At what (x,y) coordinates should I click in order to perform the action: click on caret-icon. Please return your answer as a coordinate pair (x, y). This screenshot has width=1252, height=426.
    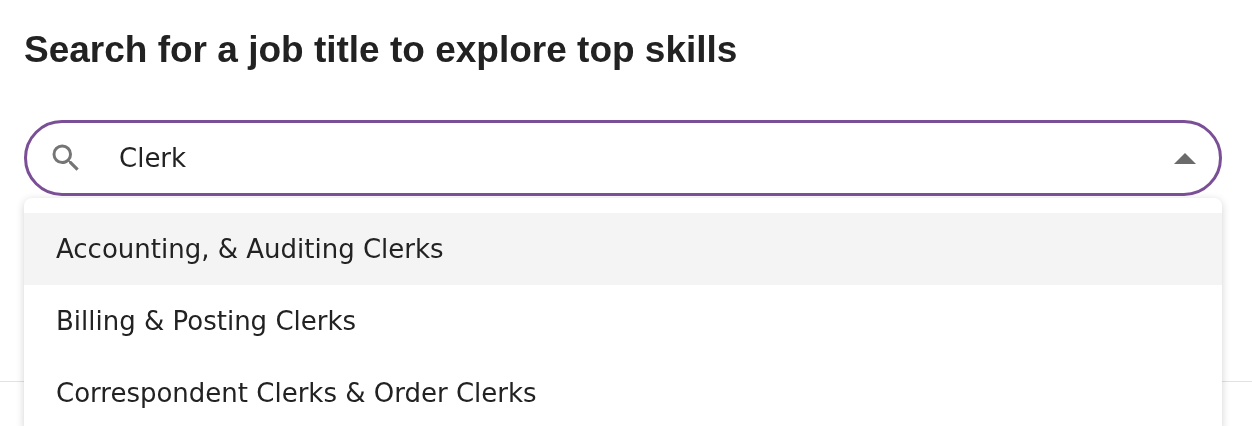
    Looking at the image, I should click on (1185, 158).